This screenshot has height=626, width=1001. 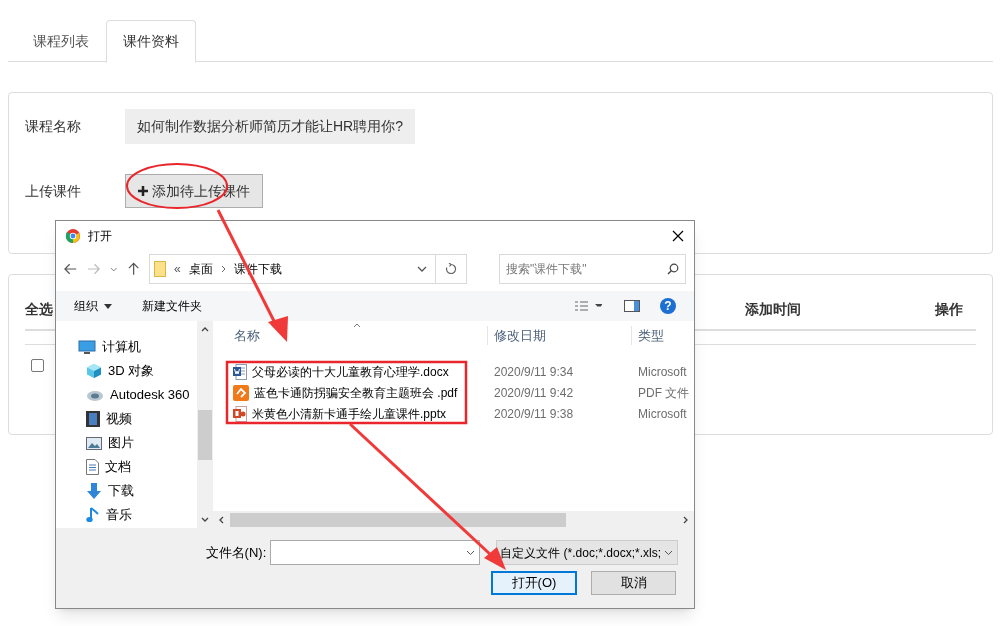 What do you see at coordinates (685, 519) in the screenshot?
I see `scroll-right-icon` at bounding box center [685, 519].